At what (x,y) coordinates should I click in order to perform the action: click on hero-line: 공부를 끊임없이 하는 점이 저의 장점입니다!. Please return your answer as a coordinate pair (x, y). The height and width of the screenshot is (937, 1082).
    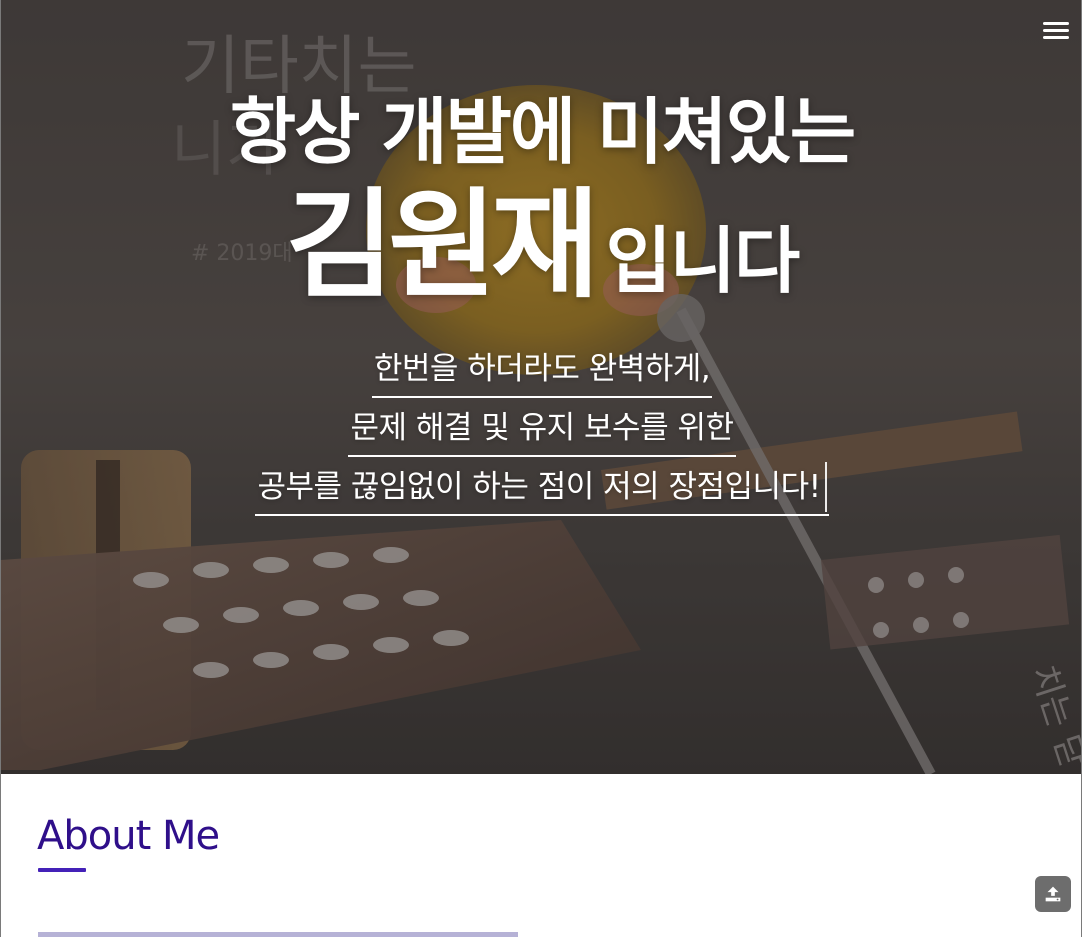
    Looking at the image, I should click on (542, 489).